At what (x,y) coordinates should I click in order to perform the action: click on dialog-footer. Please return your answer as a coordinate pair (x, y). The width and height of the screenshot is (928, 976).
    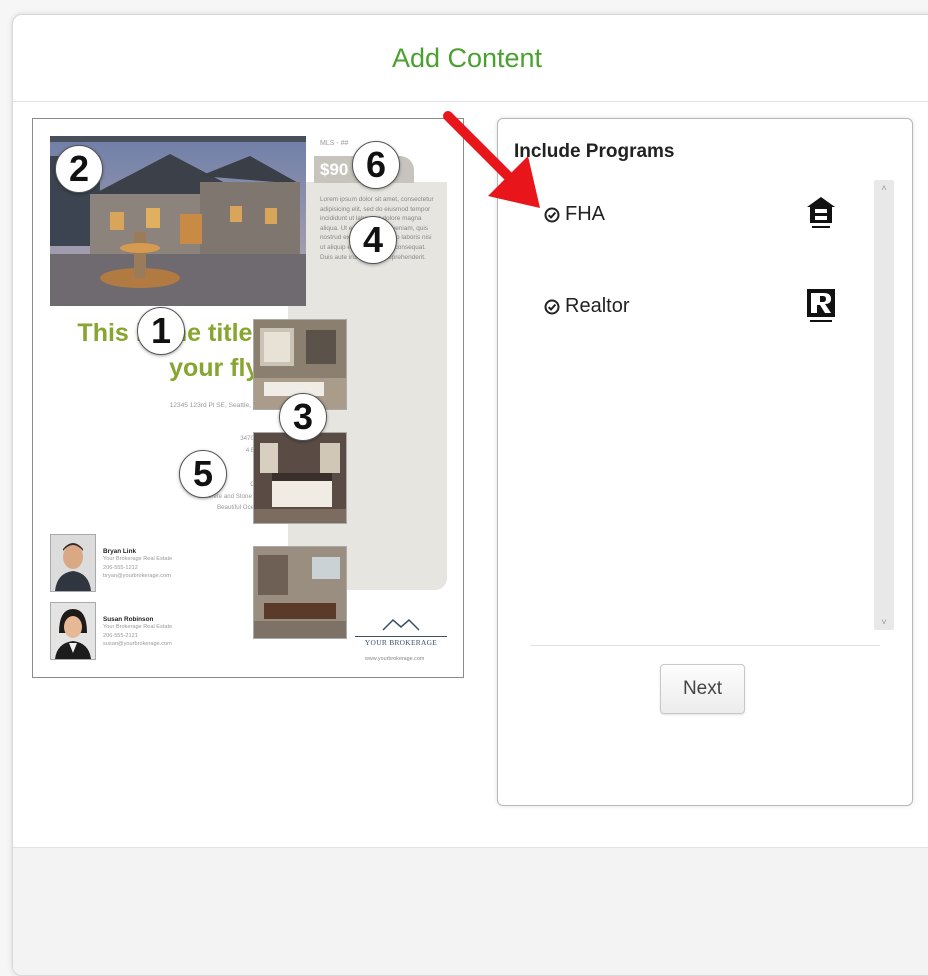
    Looking at the image, I should click on (470, 911).